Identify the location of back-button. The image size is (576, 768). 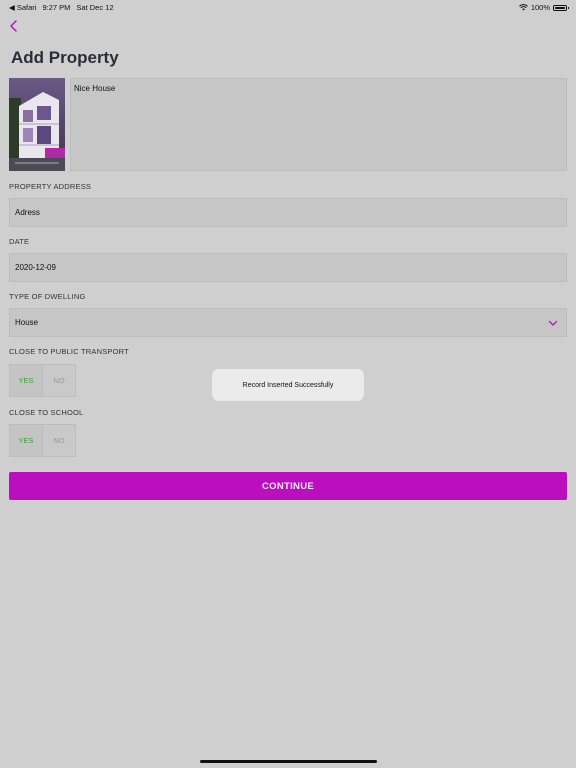
(14, 26).